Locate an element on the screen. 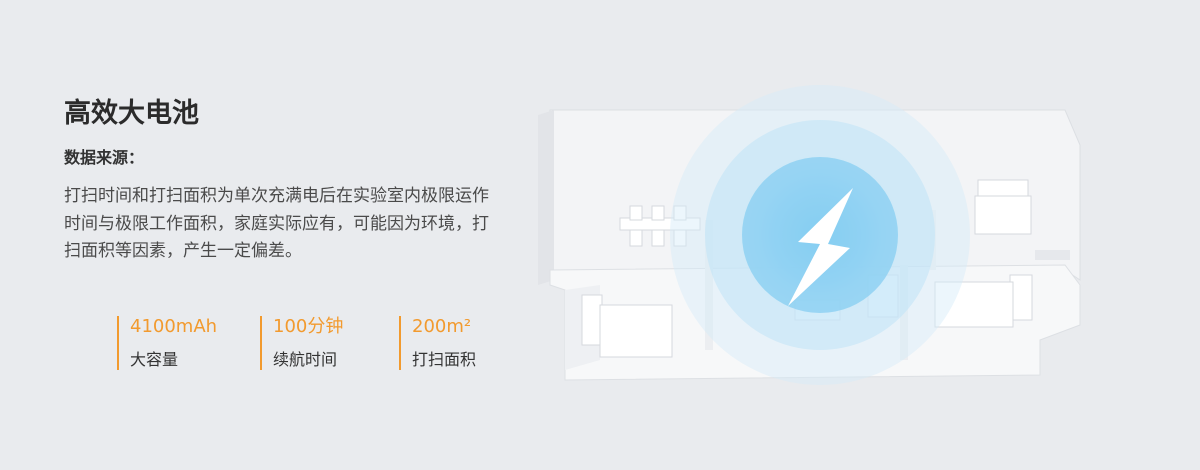 The width and height of the screenshot is (1200, 470). stat-area: 200m² 打扫面积 is located at coordinates (460, 343).